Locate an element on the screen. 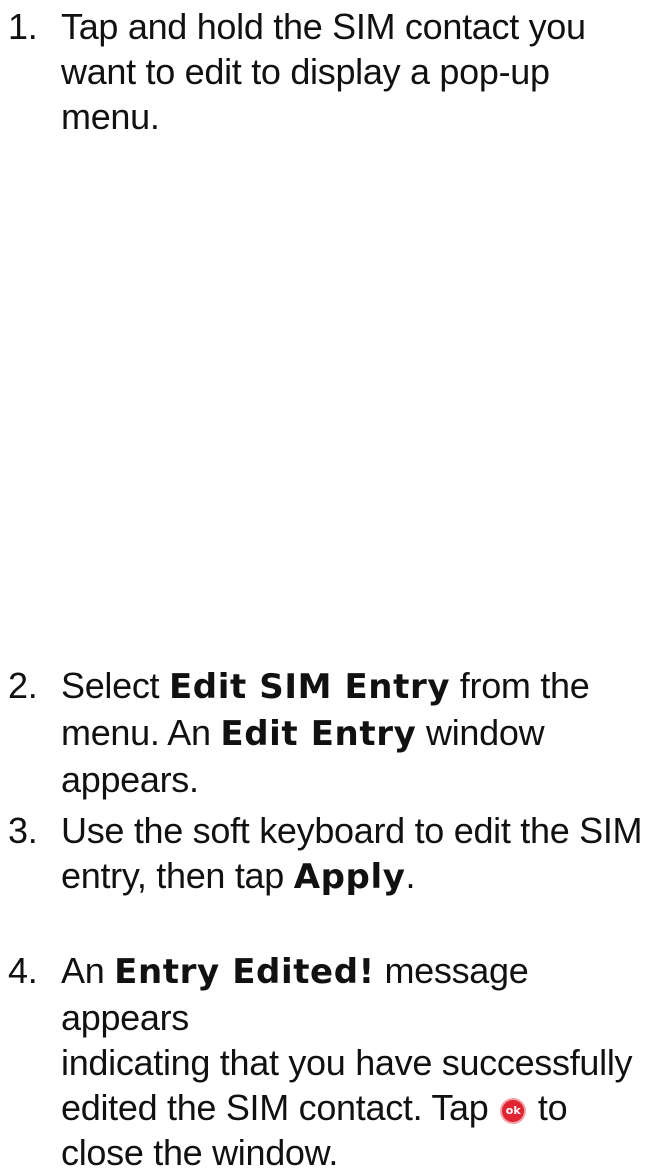 The image size is (659, 1175). step-line: Select Edit SIM Entry from the is located at coordinates (360, 686).